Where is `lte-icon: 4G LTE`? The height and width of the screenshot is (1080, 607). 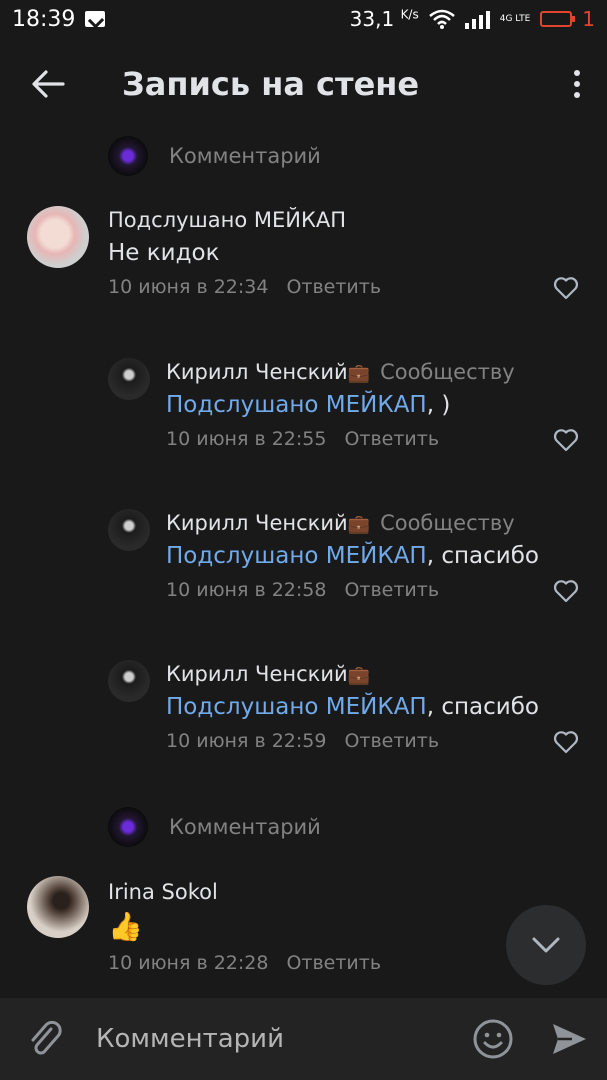 lte-icon: 4G LTE is located at coordinates (515, 18).